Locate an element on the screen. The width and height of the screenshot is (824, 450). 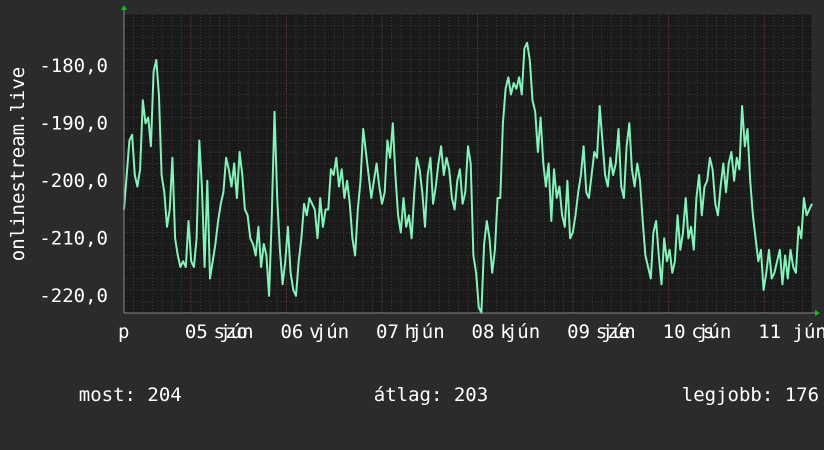
stat-average: átlag: 203 is located at coordinates (408, 395).